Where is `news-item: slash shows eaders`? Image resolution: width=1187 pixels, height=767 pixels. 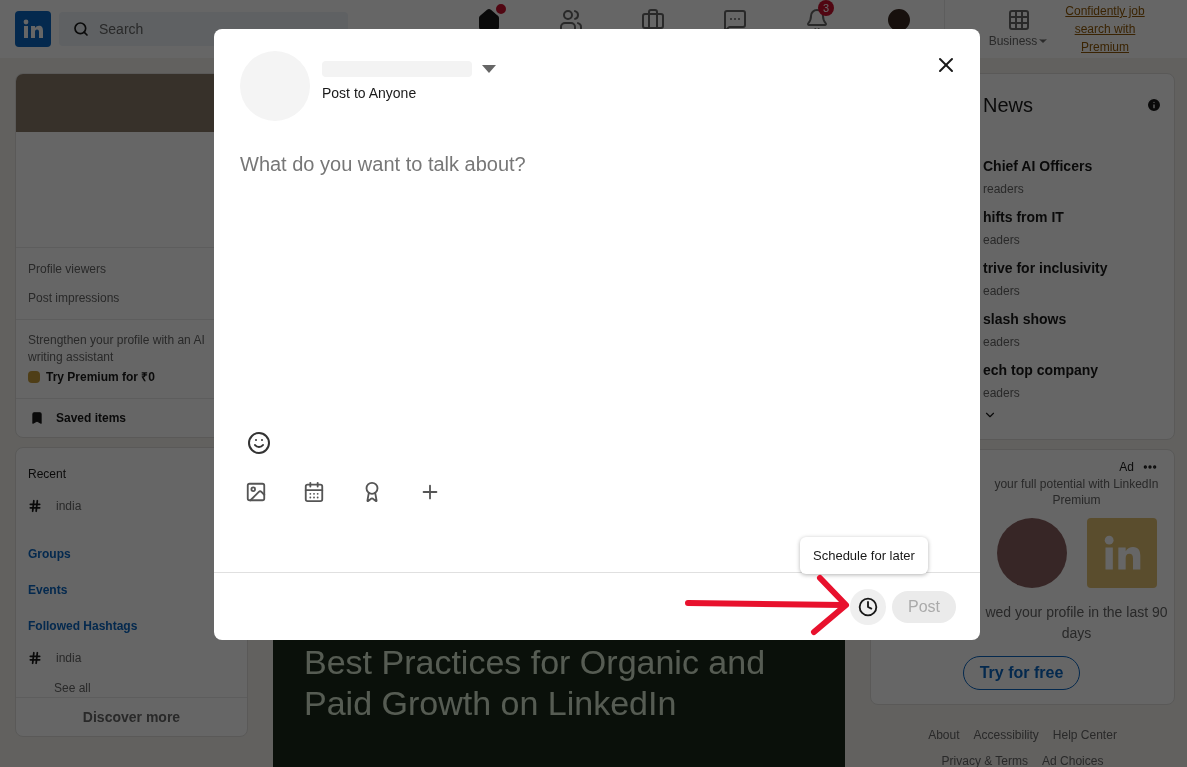 news-item: slash shows eaders is located at coordinates (1072, 330).